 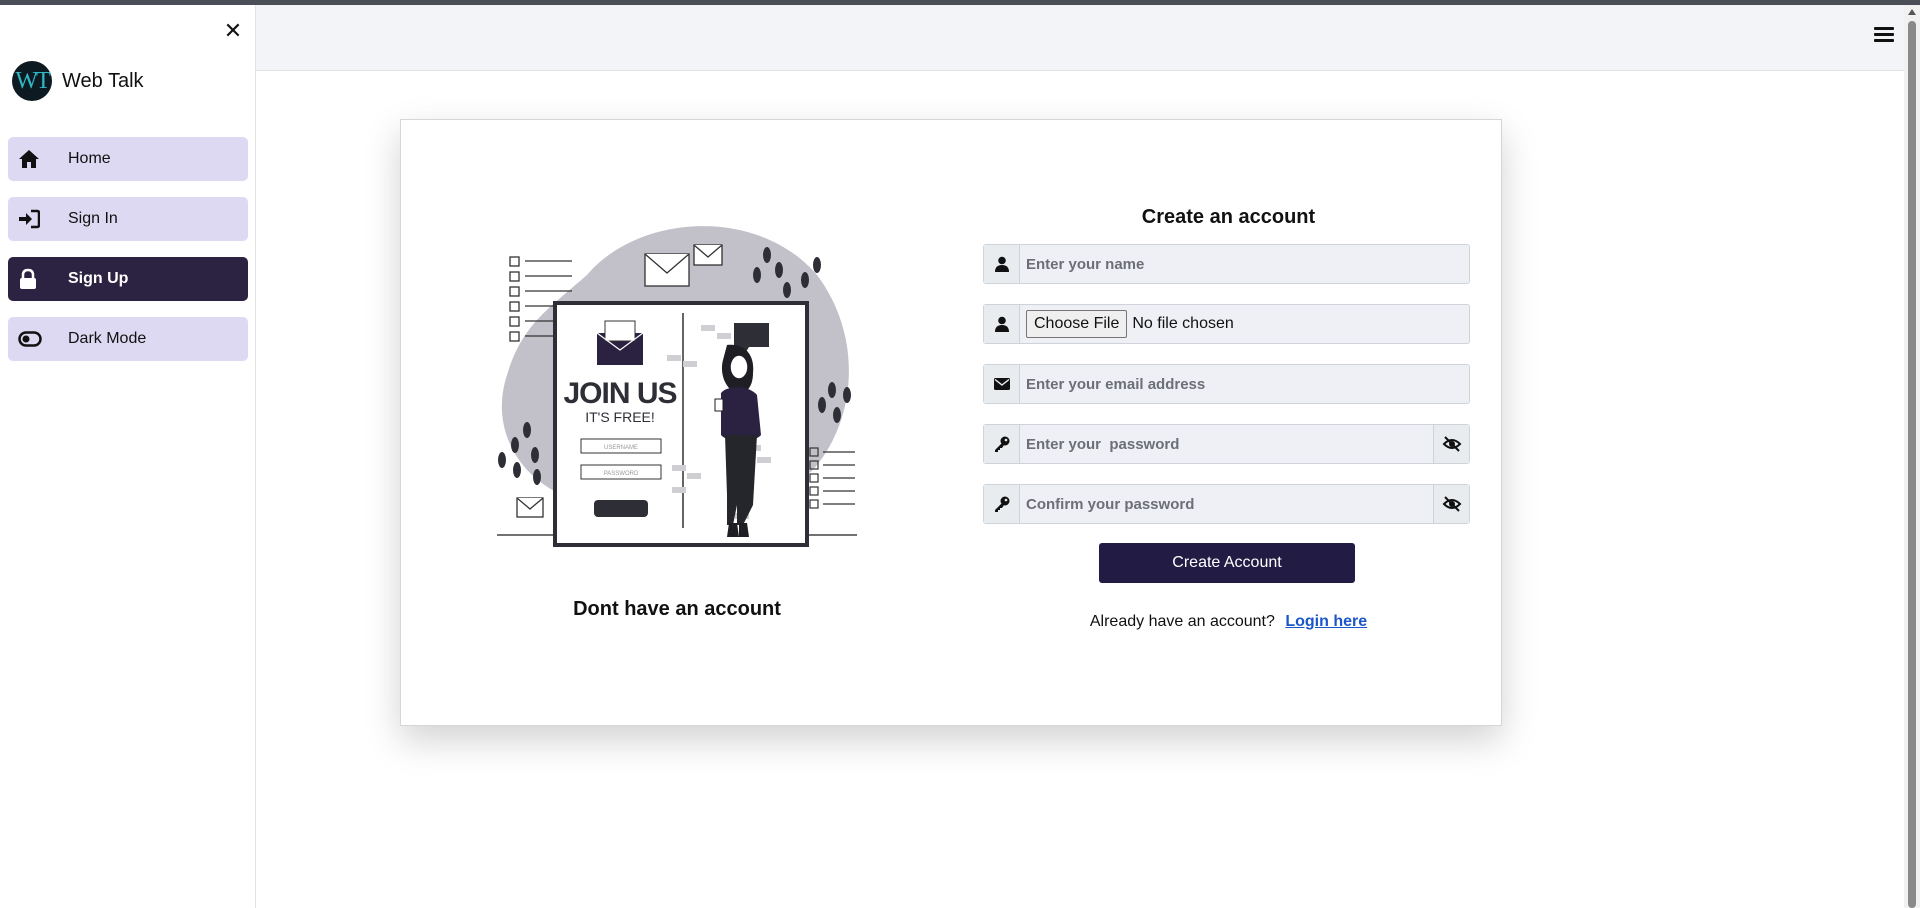 I want to click on sidebar-item-label: Sign Up, so click(x=98, y=278).